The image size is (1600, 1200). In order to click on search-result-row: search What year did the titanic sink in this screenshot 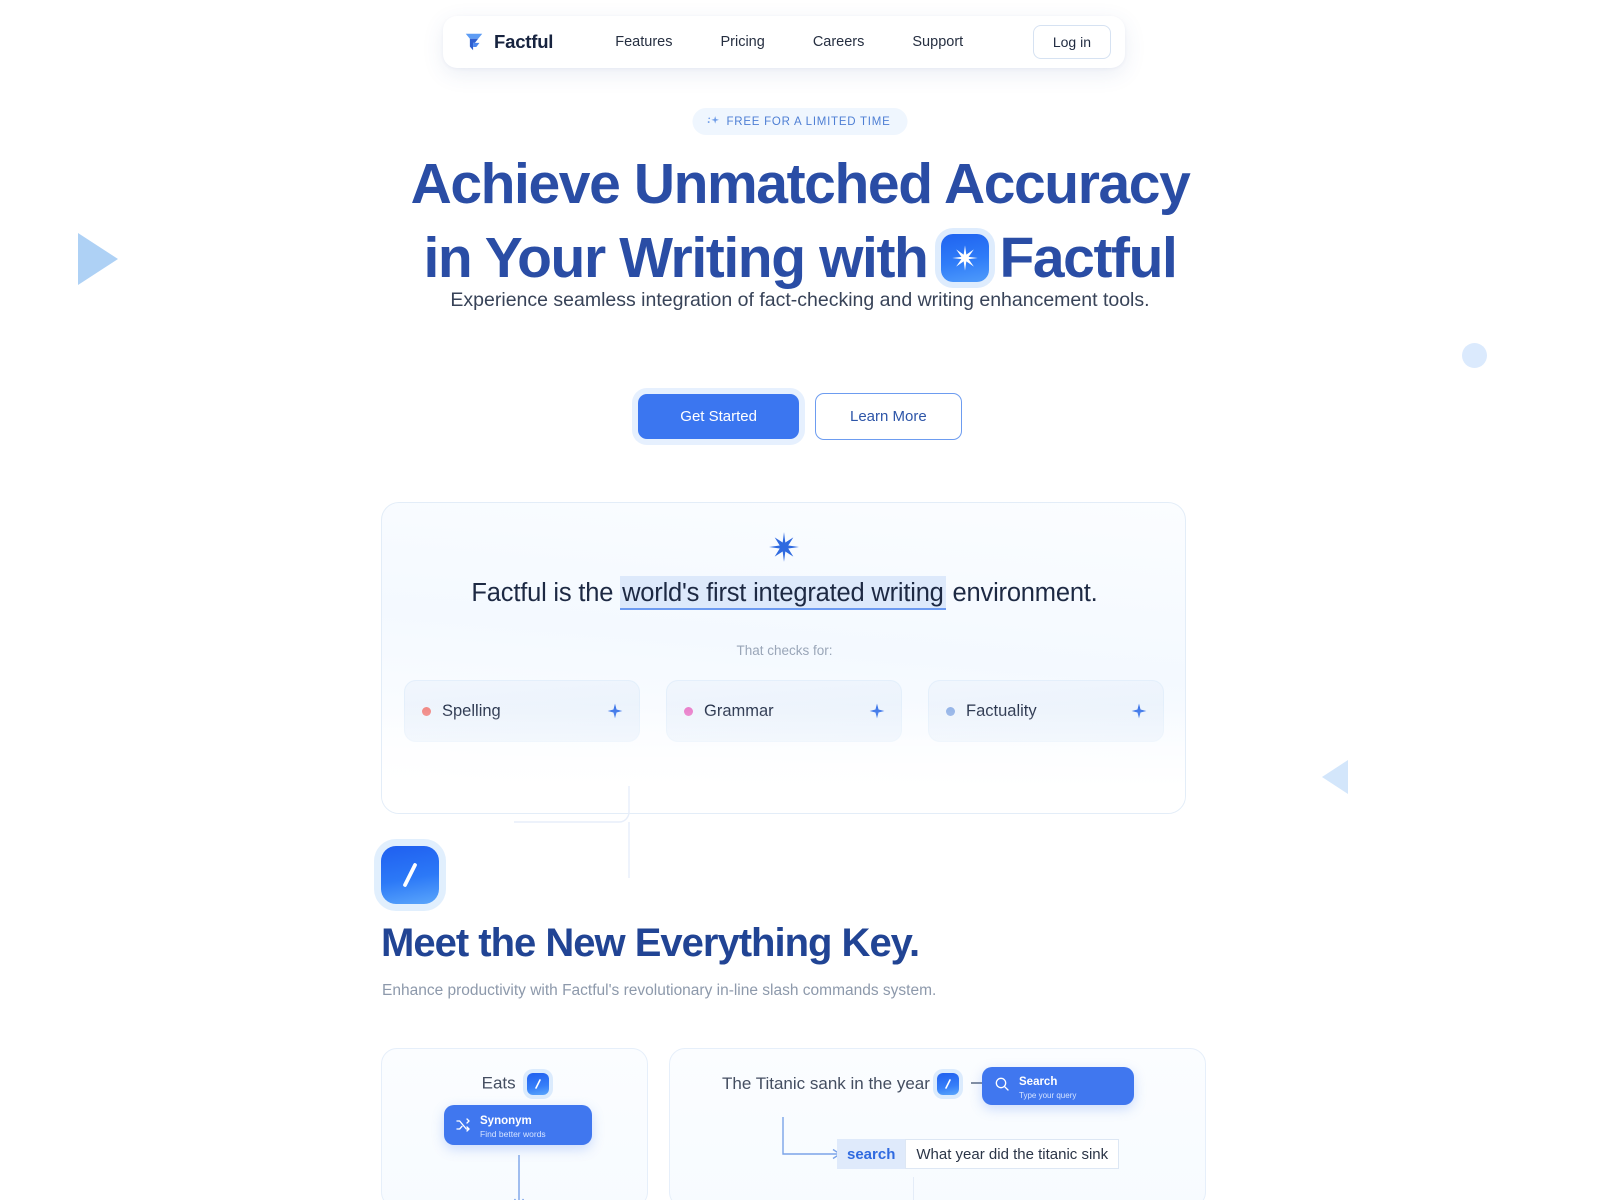, I will do `click(978, 1154)`.